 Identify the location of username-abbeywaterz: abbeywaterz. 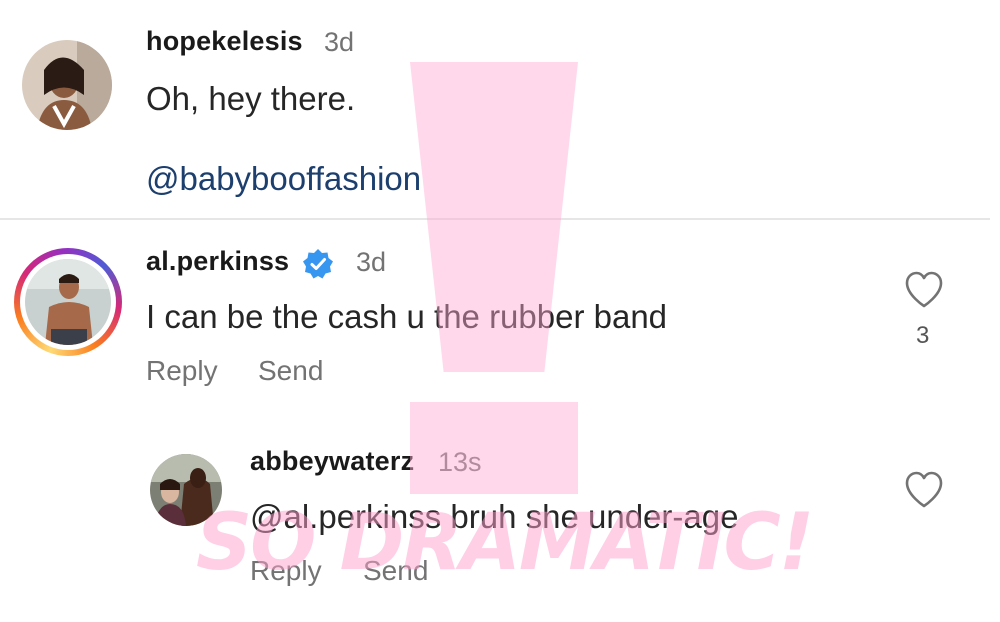
(332, 461).